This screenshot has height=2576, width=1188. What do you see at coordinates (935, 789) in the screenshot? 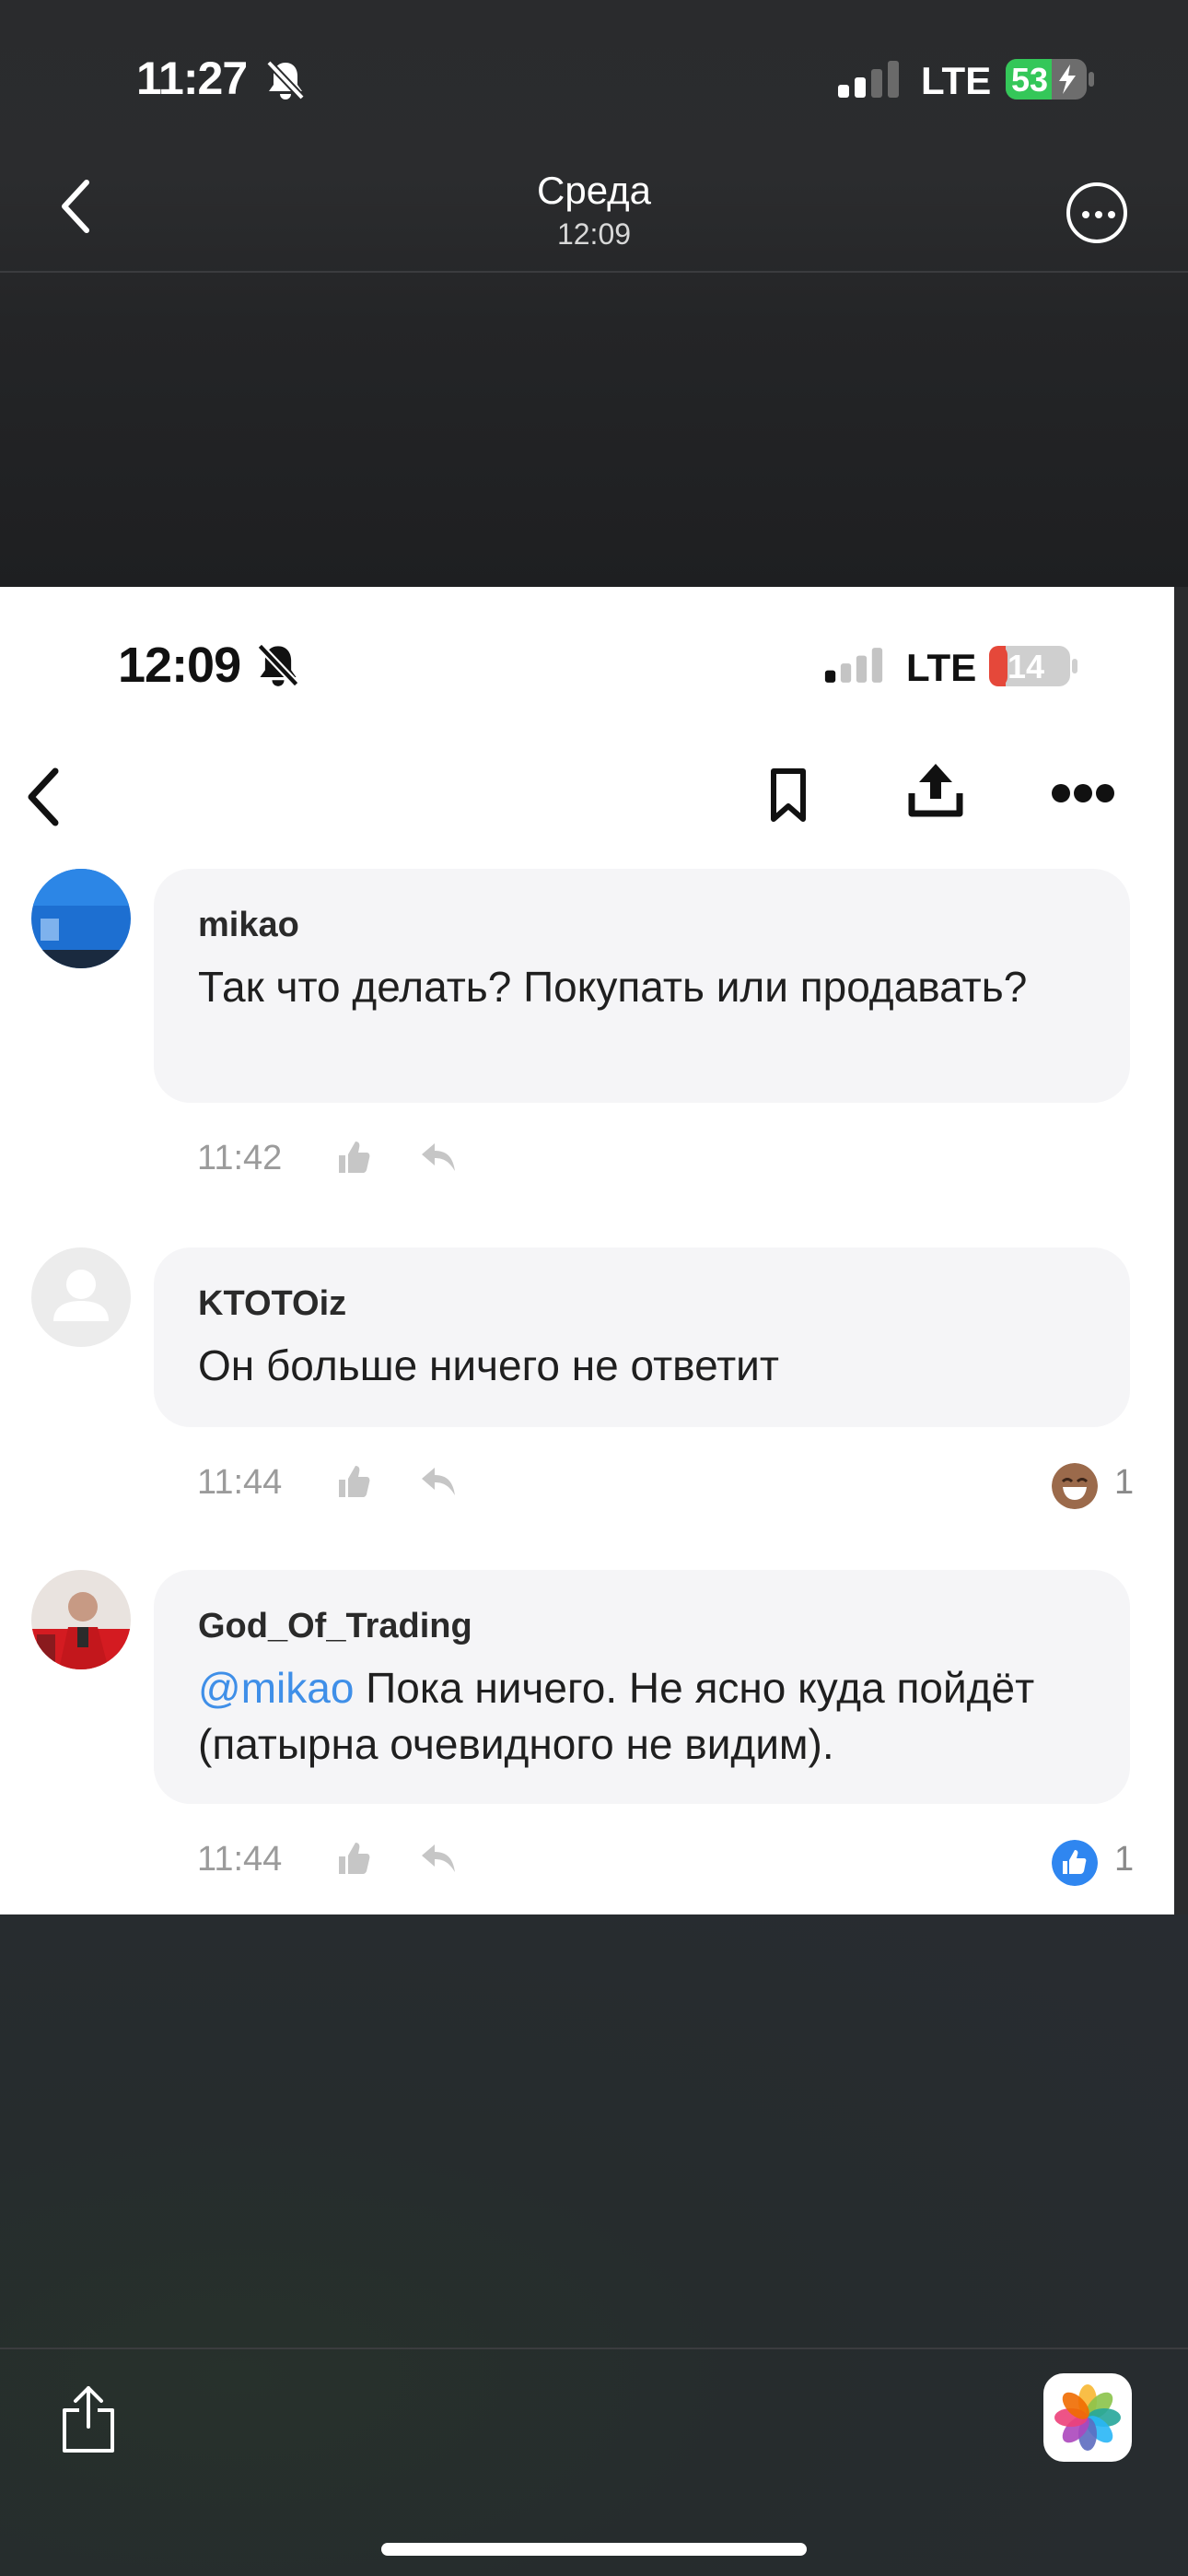
I see `share-upload-icon` at bounding box center [935, 789].